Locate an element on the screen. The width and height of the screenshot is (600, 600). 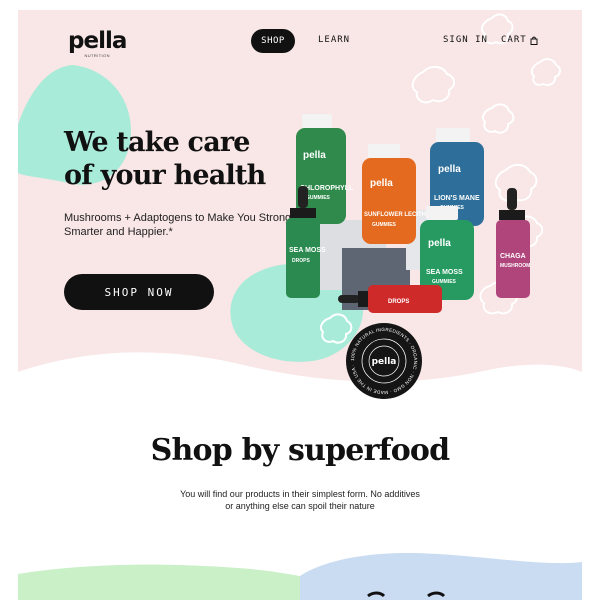
product-name: SUNFLOWER LECITHIN is located at coordinates (398, 215).